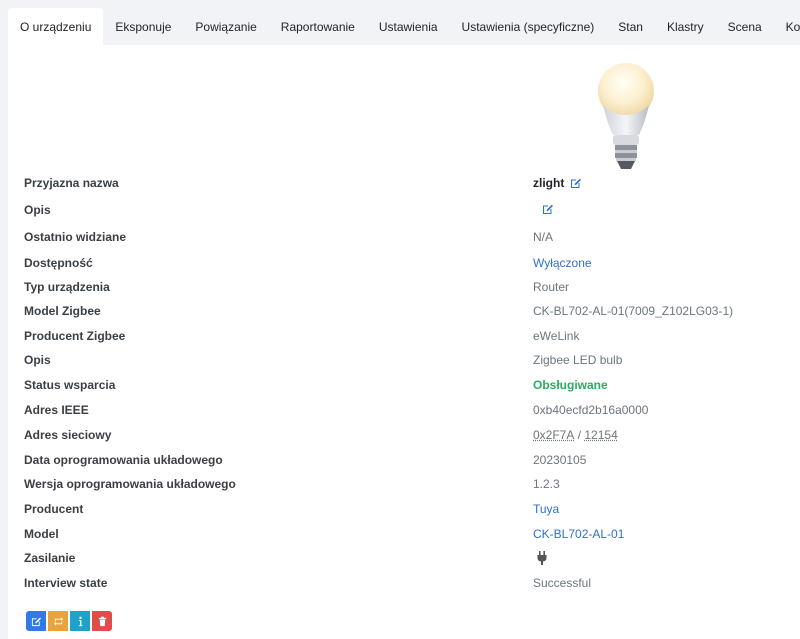 Image resolution: width=800 pixels, height=639 pixels. Describe the element at coordinates (55, 26) in the screenshot. I see `tab-about: O urządzeniu` at that location.